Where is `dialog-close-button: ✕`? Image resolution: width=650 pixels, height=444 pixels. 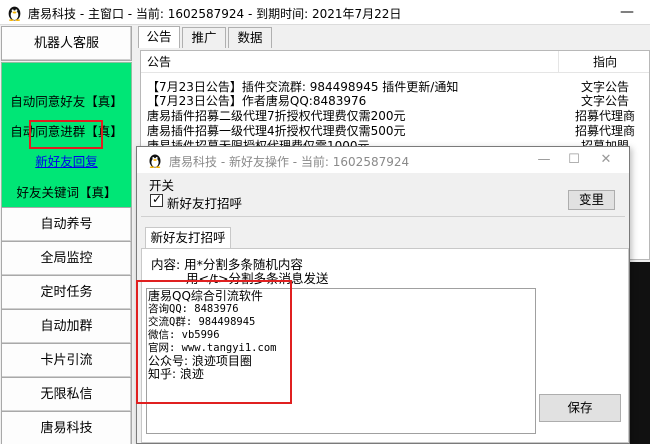 dialog-close-button: ✕ is located at coordinates (606, 160).